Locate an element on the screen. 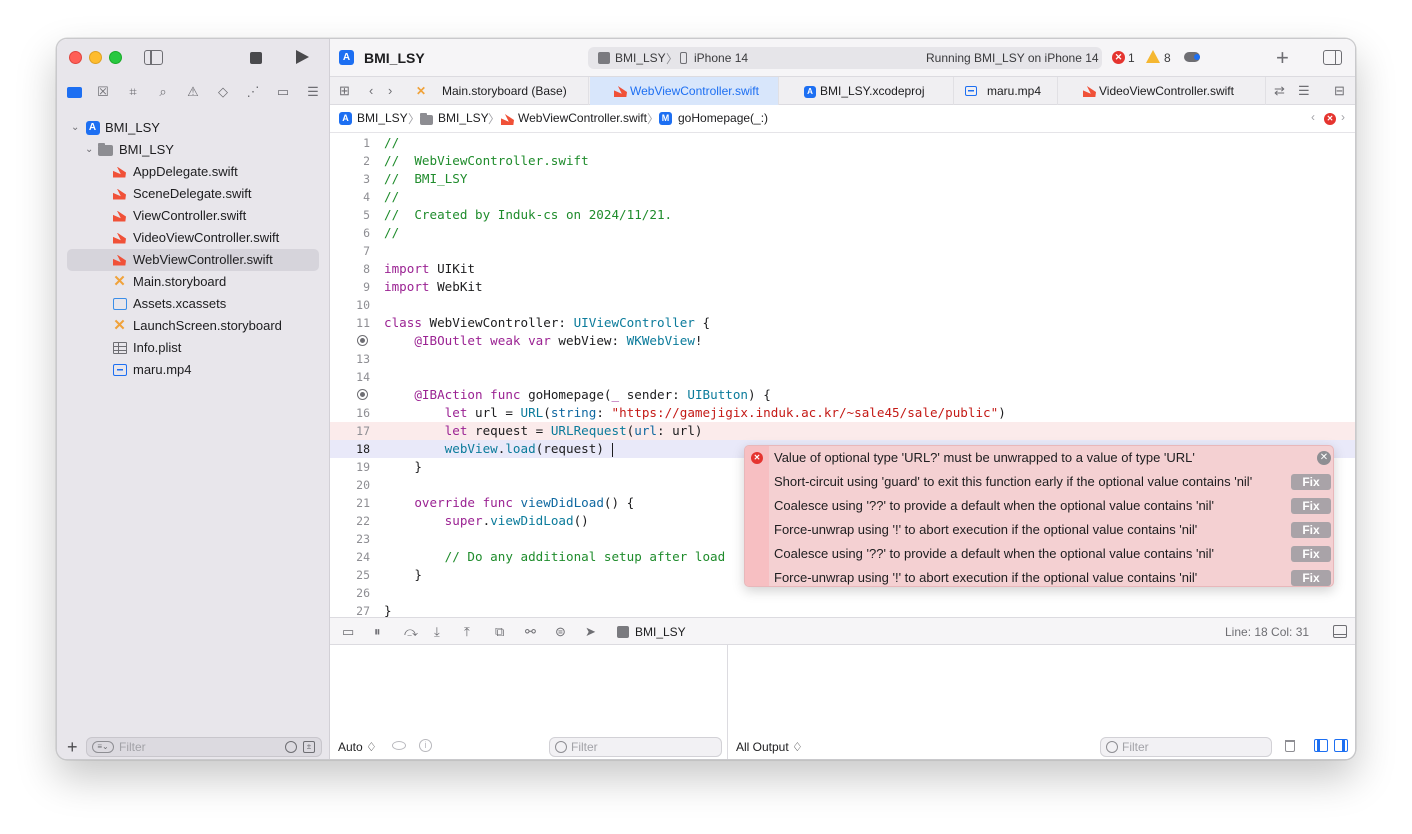 Image resolution: width=1412 pixels, height=834 pixels. back-chevron-icon: ‹ is located at coordinates (371, 90).